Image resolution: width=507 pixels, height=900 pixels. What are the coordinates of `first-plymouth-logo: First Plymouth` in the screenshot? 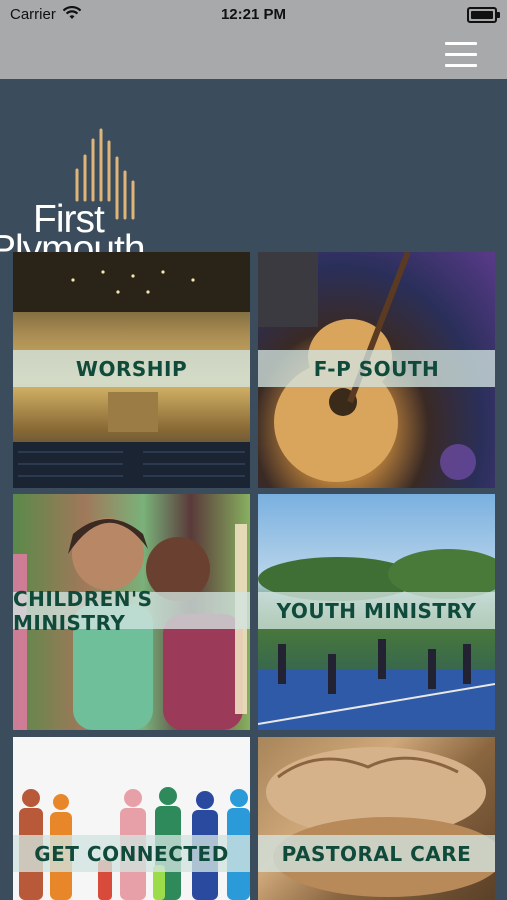 It's located at (85, 195).